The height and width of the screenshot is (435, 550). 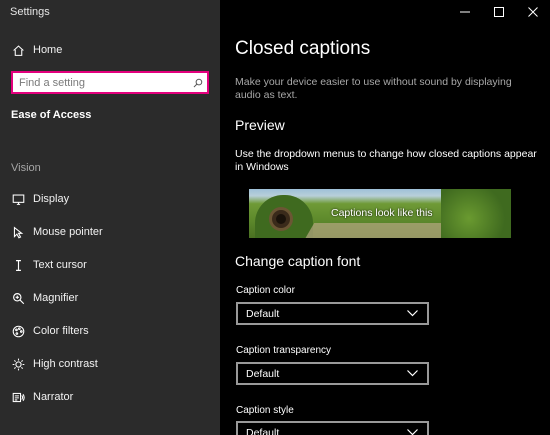 I want to click on maximize-button, so click(x=499, y=12).